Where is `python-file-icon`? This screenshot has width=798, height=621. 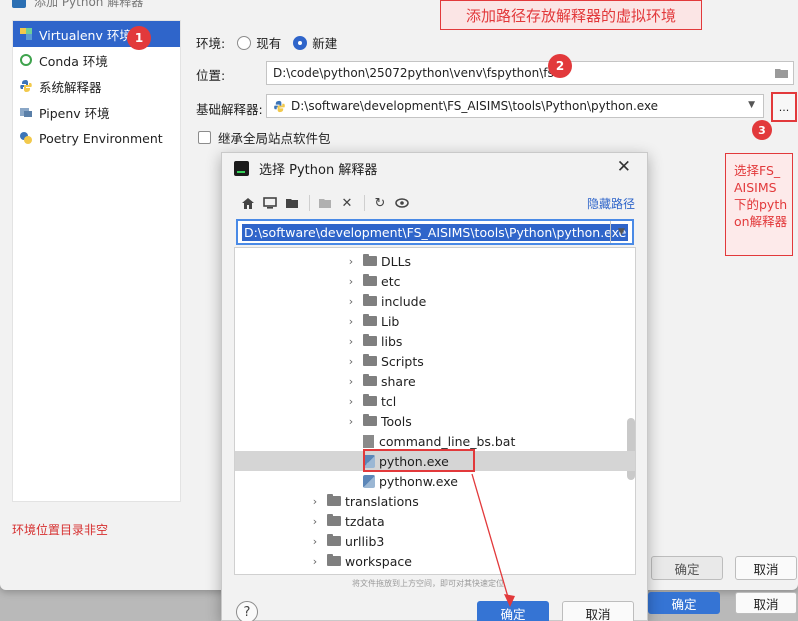 python-file-icon is located at coordinates (369, 481).